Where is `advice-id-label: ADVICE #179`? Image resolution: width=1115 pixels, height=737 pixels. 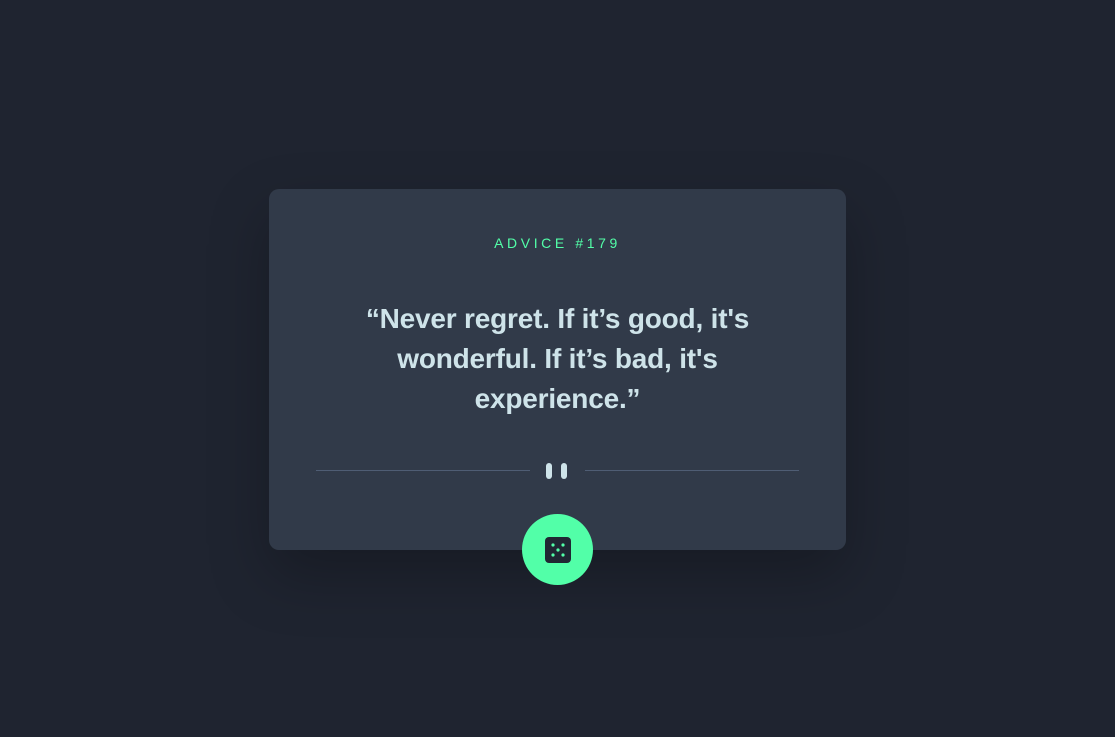 advice-id-label: ADVICE #179 is located at coordinates (557, 243).